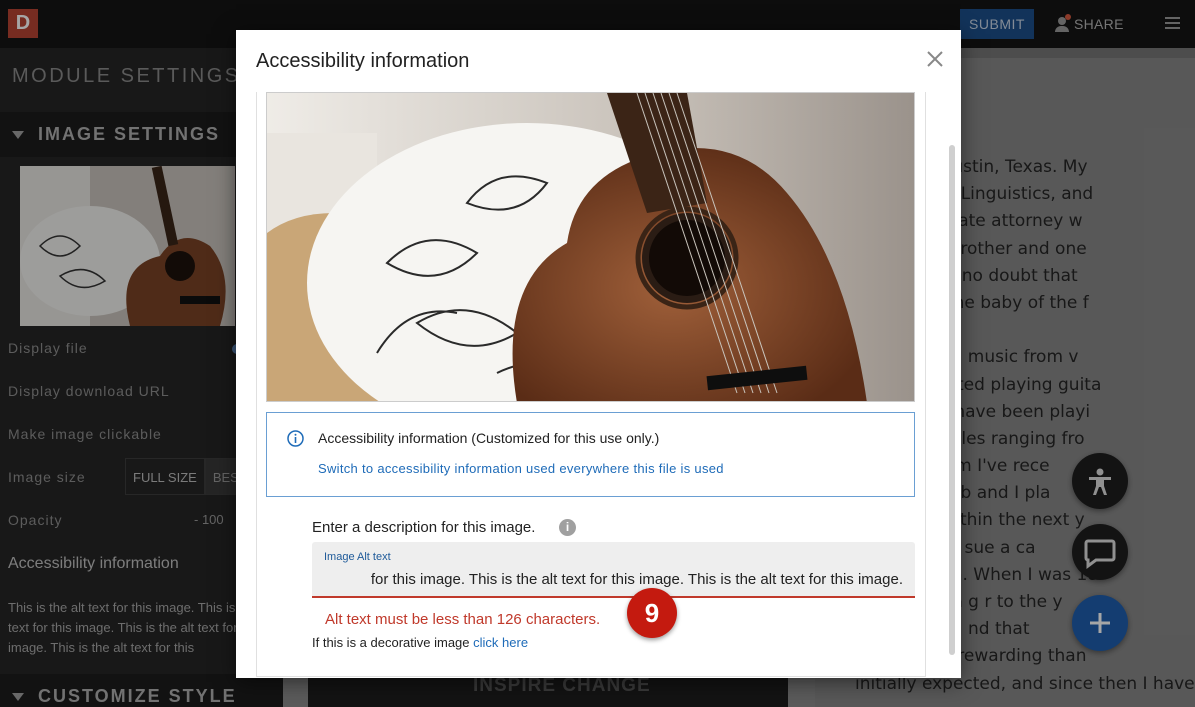 Image resolution: width=1195 pixels, height=707 pixels. I want to click on decorative-click-here-link: click here, so click(500, 642).